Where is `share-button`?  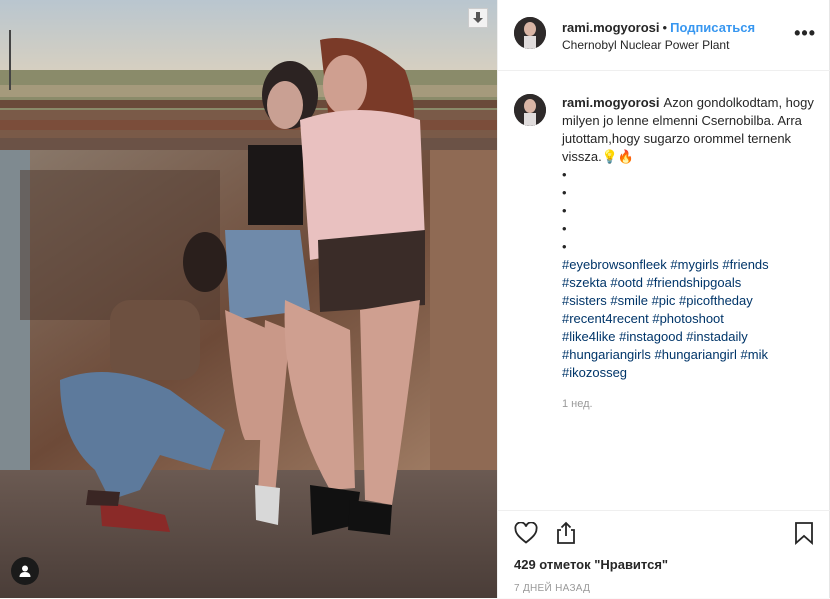
share-button is located at coordinates (566, 535).